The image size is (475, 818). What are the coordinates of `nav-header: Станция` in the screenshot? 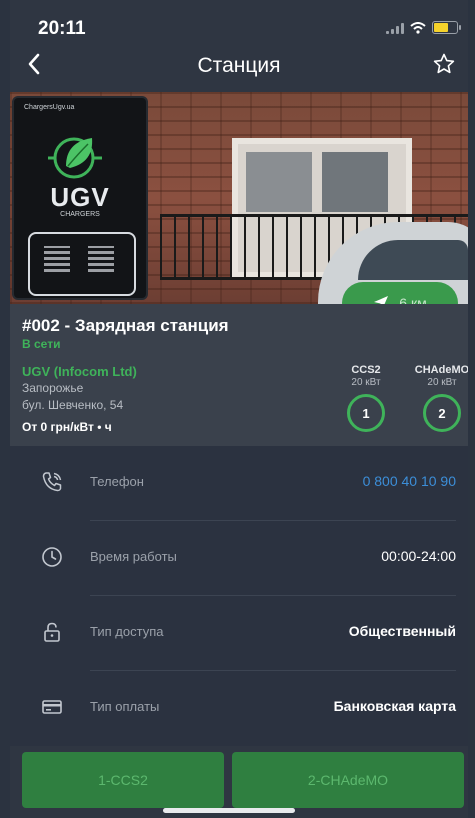 It's located at (239, 68).